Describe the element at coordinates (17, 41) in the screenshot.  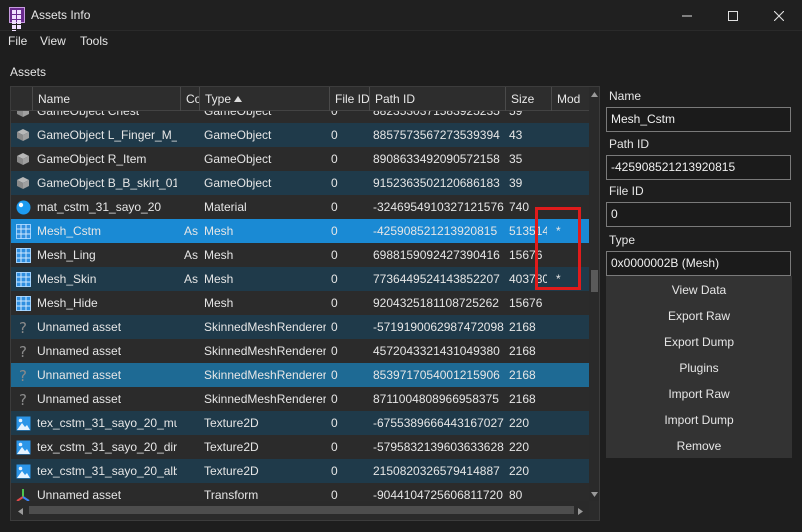
I see `menu-file: File` at that location.